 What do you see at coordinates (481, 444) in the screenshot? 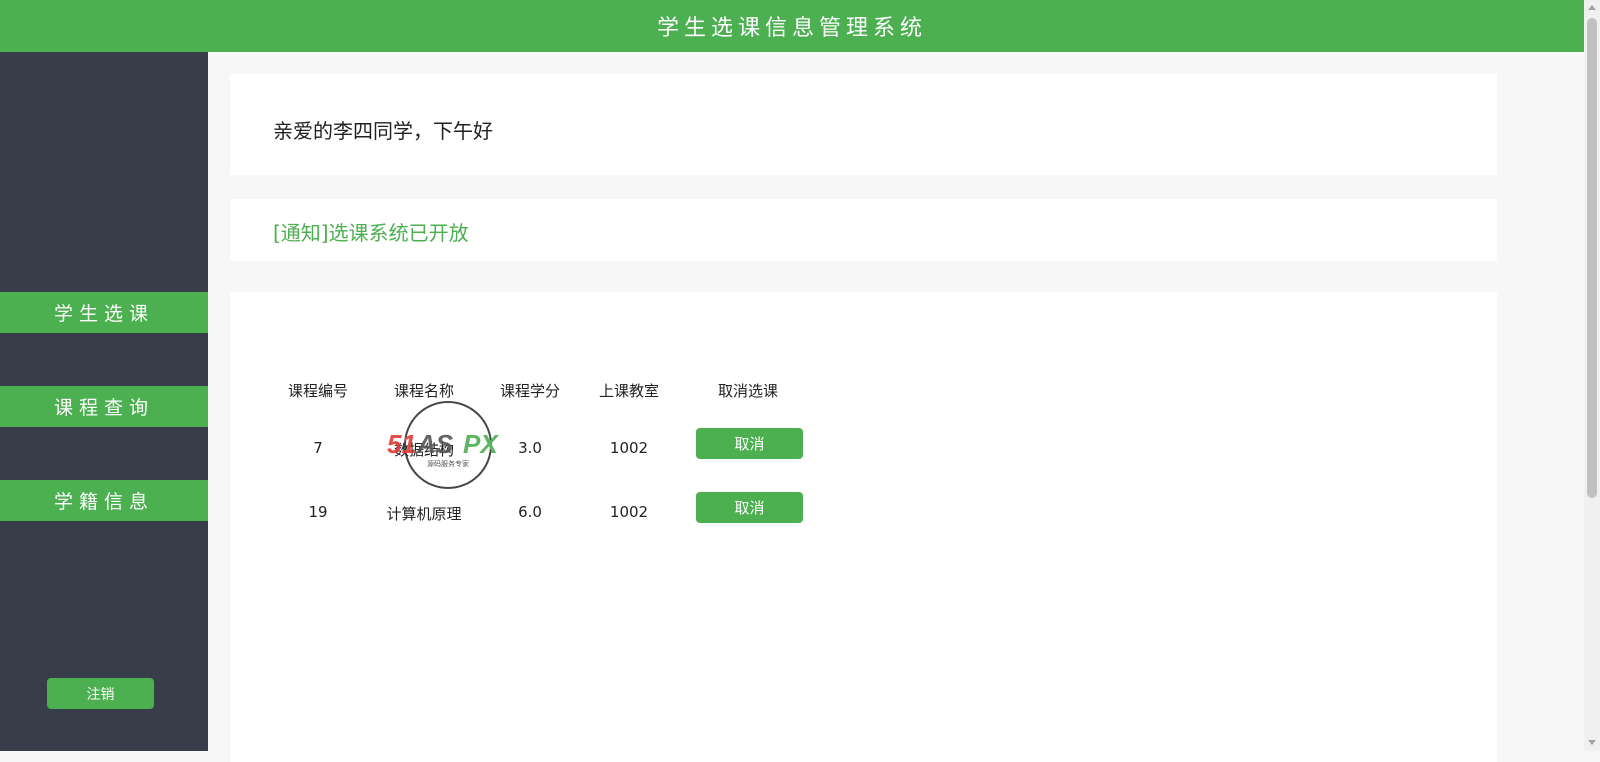
I see `svg-text: PX` at bounding box center [481, 444].